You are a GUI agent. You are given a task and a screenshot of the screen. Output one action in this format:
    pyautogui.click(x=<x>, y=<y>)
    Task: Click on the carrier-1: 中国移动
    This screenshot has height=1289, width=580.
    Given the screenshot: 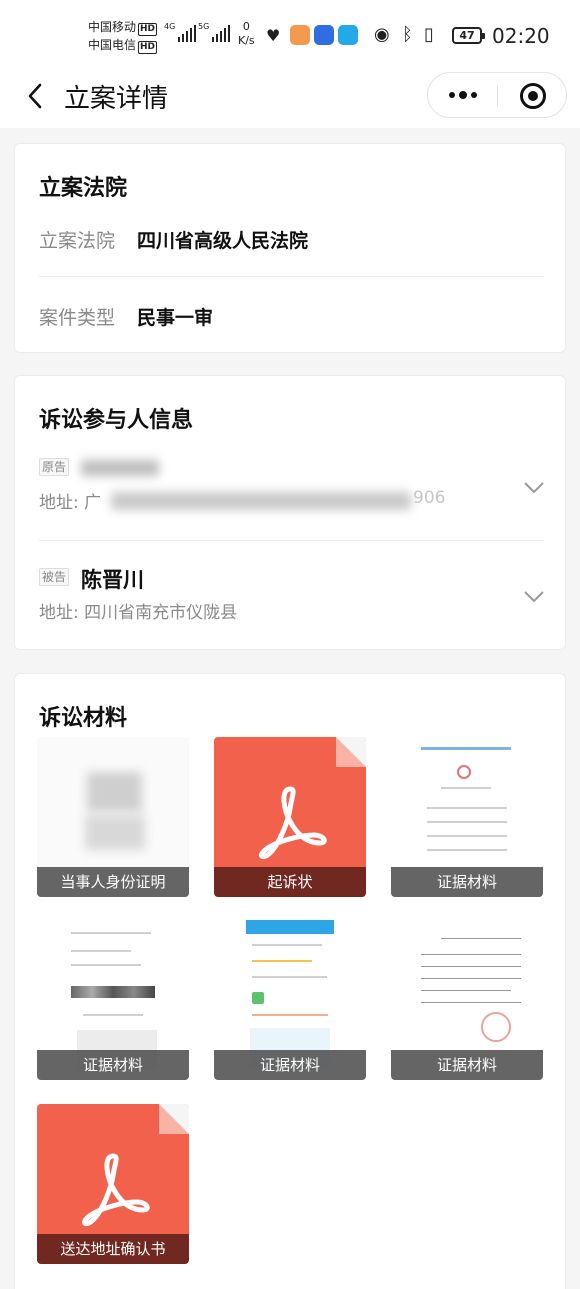 What is the action you would take?
    pyautogui.click(x=112, y=27)
    